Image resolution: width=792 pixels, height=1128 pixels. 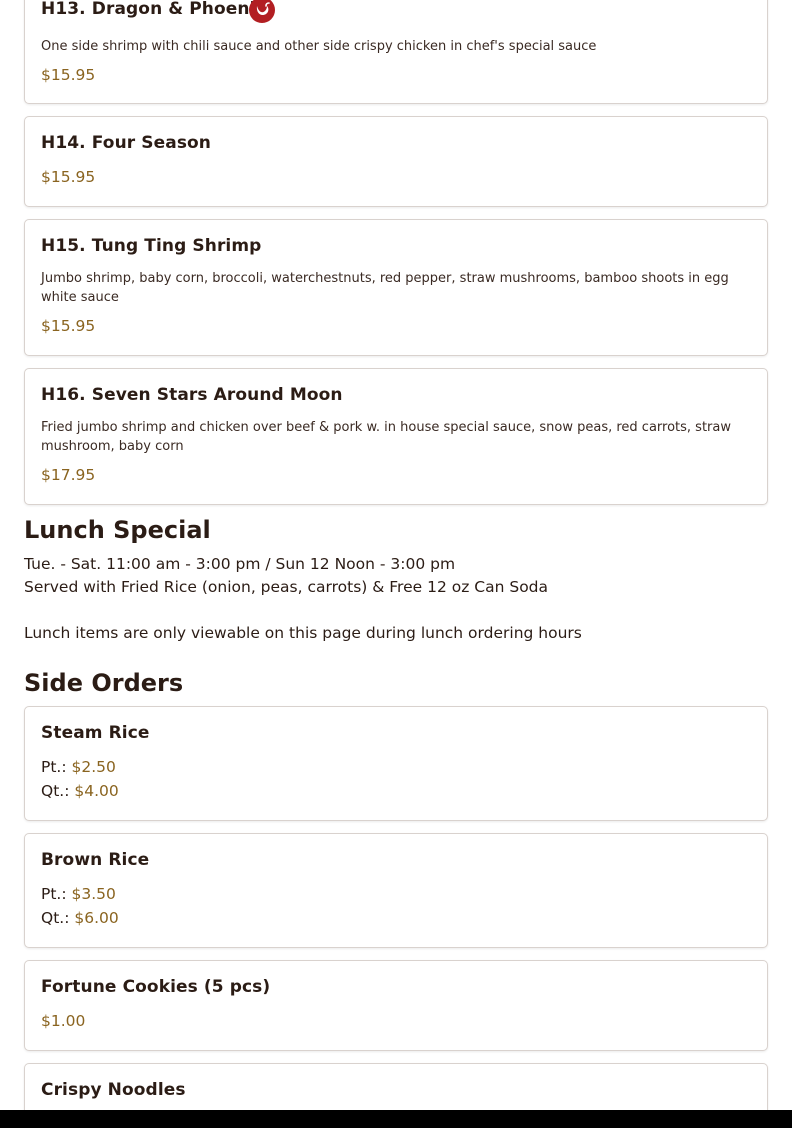 I want to click on menu-item-name: H16. Seven Stars Around Moon, so click(x=192, y=395).